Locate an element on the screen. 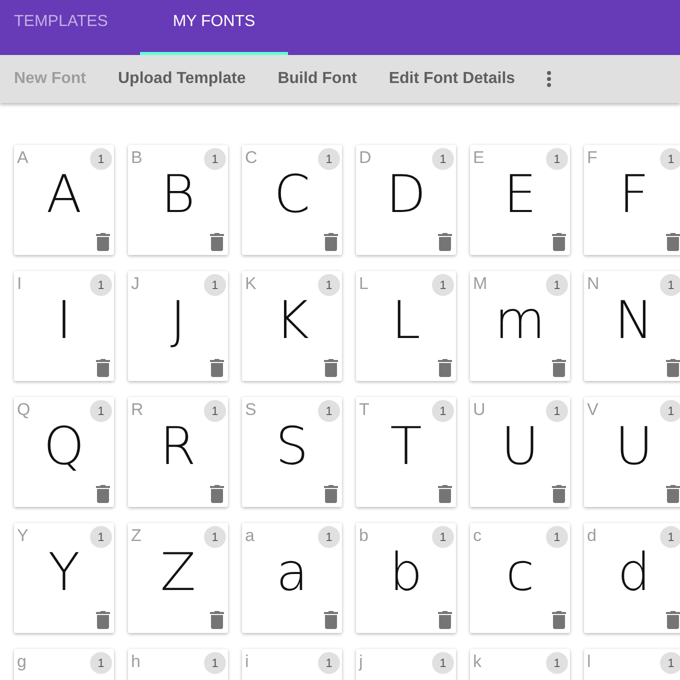 The height and width of the screenshot is (680, 680). glyph-card: R 1 R is located at coordinates (178, 452).